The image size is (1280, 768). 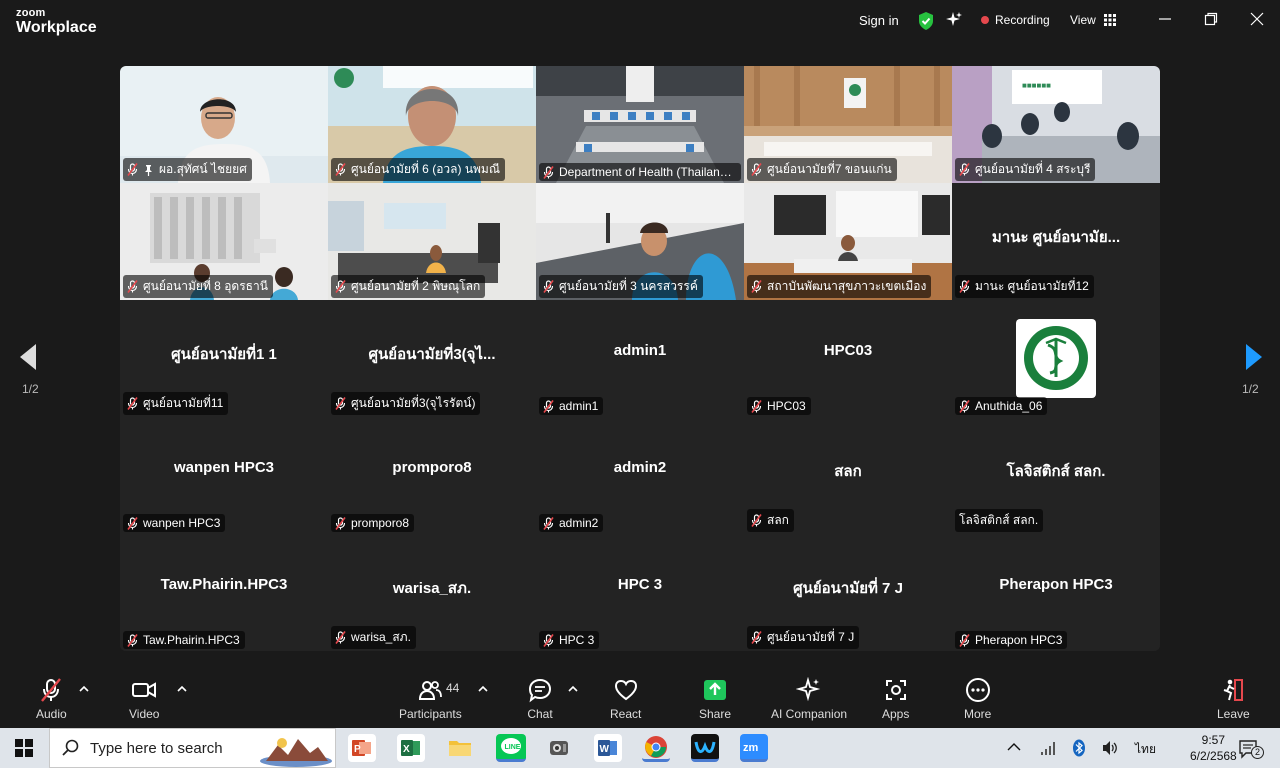 I want to click on audio-options-chevron-up-icon, so click(x=84, y=689).